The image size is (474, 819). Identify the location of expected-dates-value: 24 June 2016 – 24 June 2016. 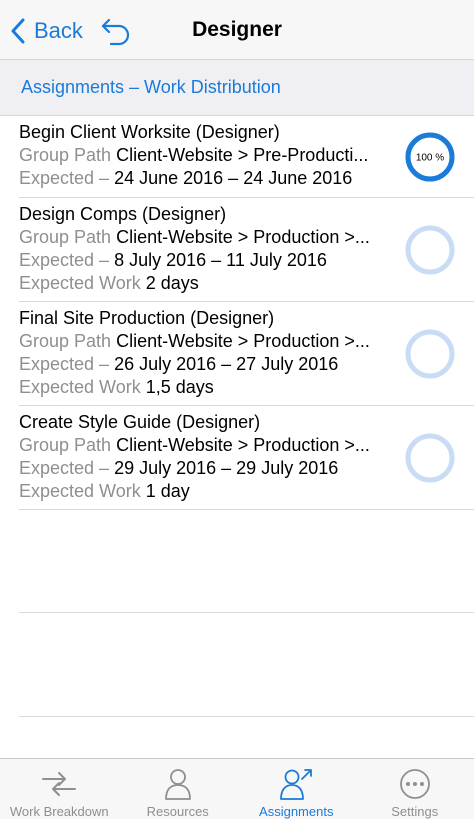
(233, 178).